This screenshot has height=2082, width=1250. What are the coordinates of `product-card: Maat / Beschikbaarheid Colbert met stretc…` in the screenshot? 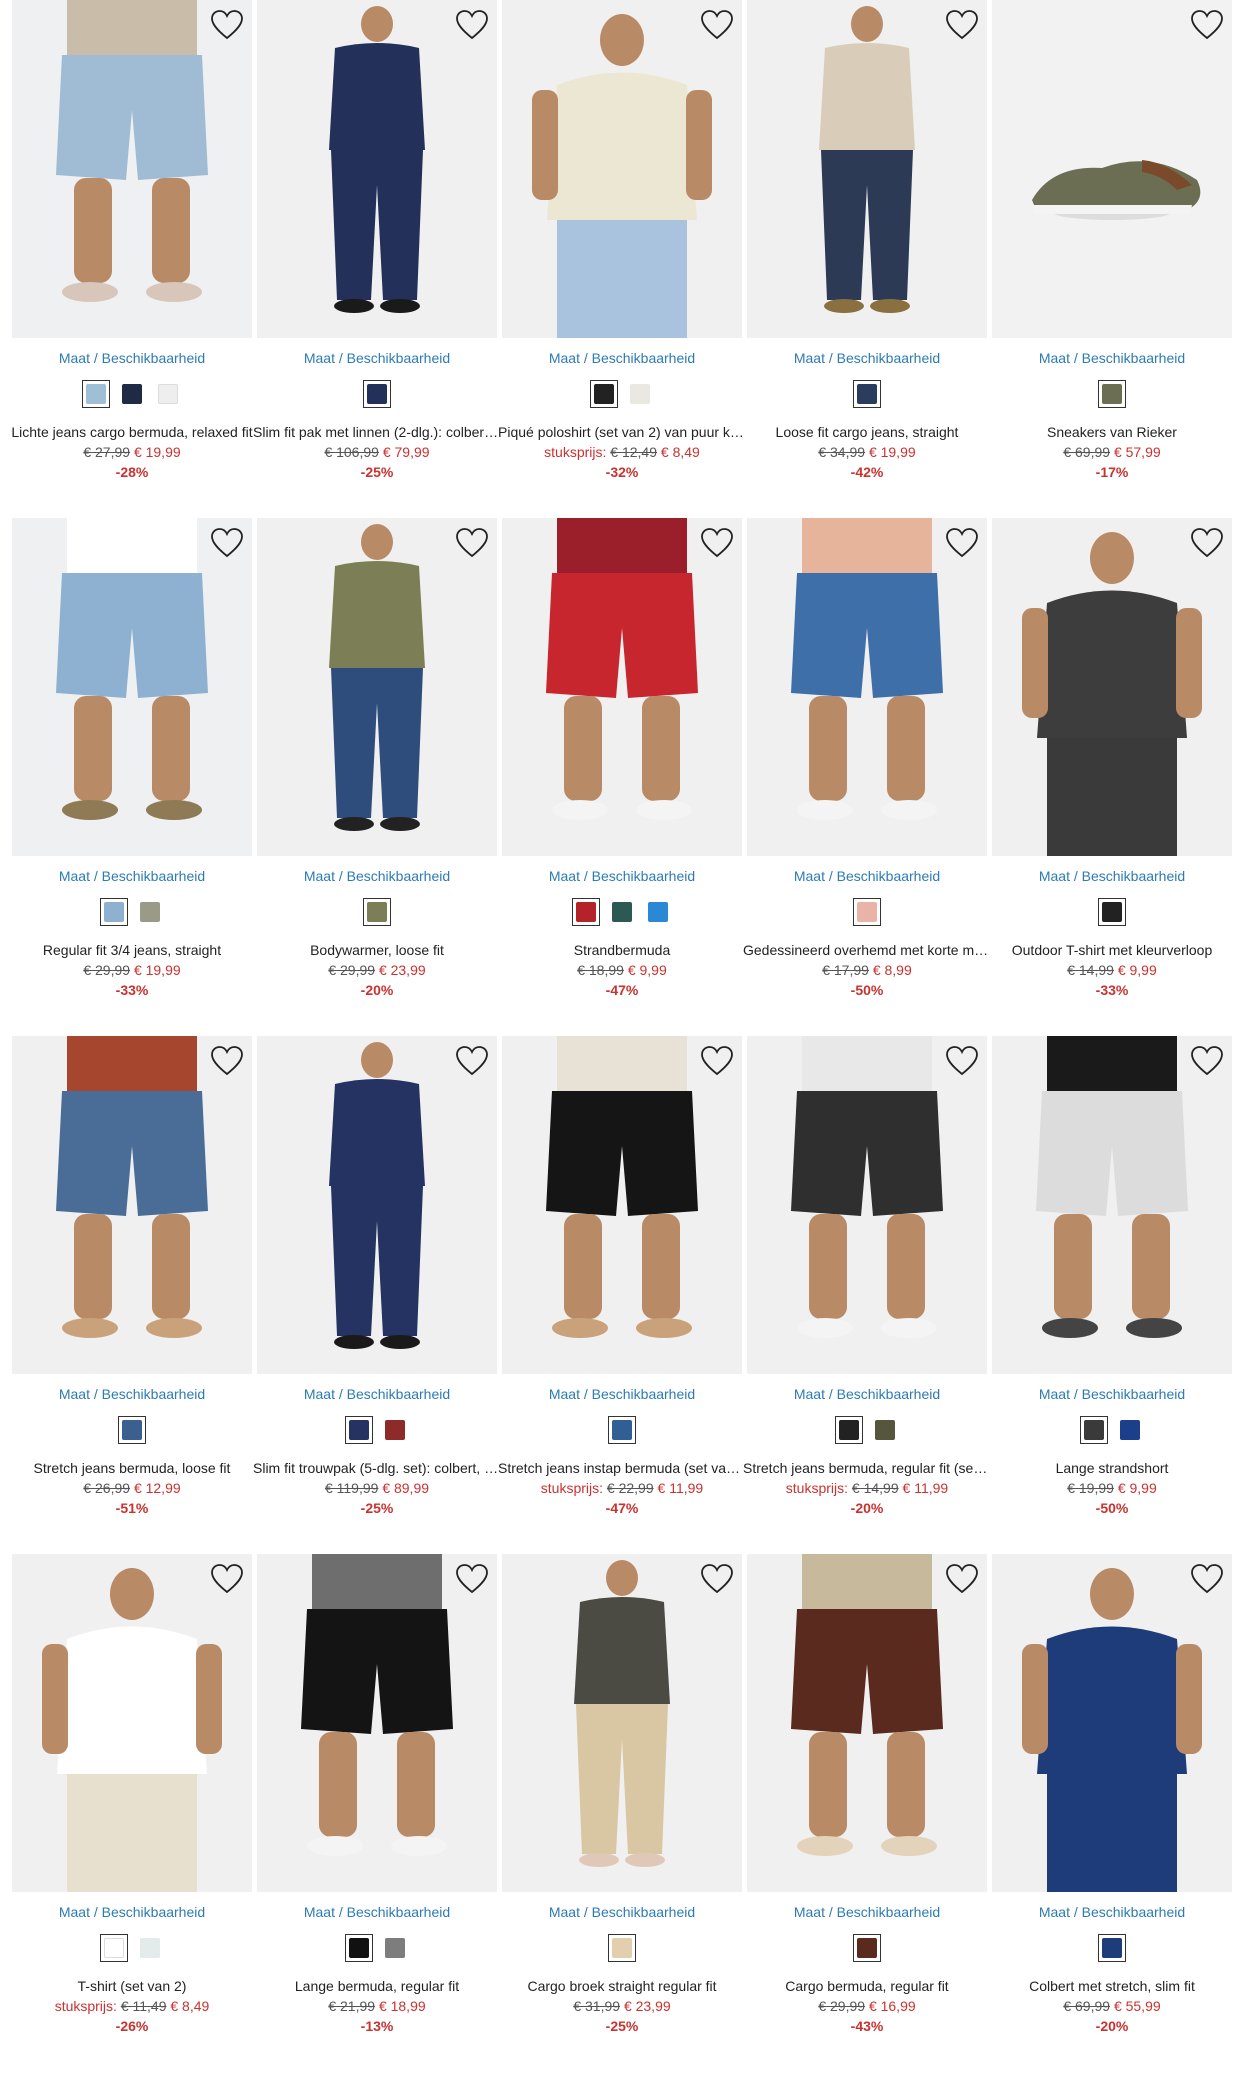 It's located at (1112, 1804).